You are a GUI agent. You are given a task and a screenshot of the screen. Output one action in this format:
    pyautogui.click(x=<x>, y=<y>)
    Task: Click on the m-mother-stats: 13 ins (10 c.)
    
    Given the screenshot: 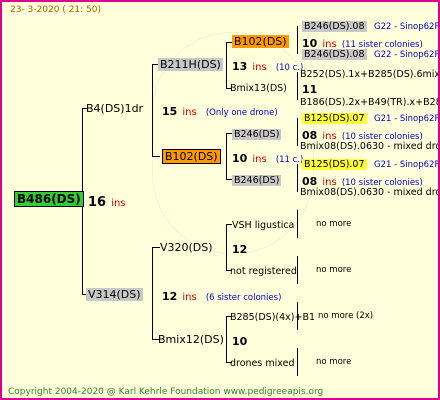 What is the action you would take?
    pyautogui.click(x=268, y=66)
    